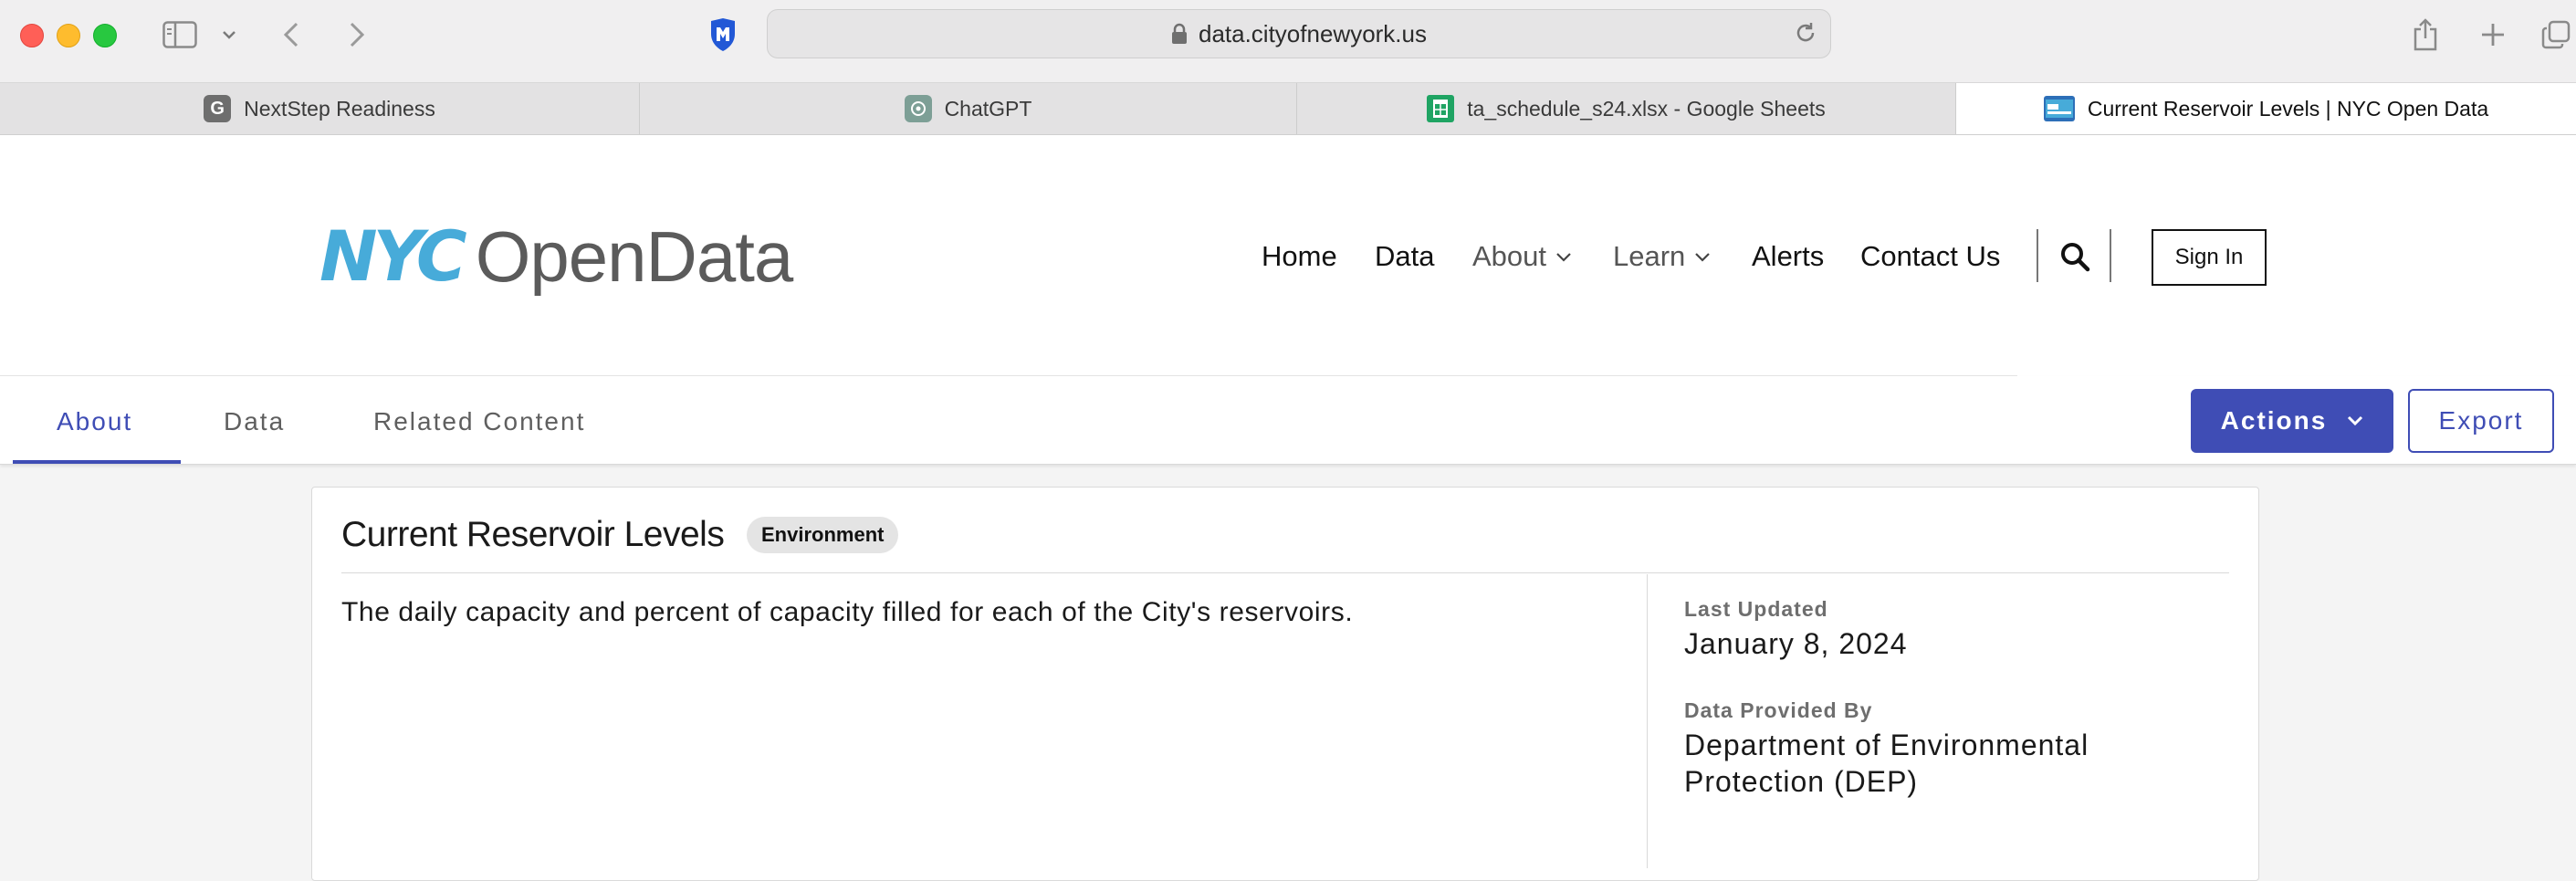 The height and width of the screenshot is (881, 2576). What do you see at coordinates (1647, 109) in the screenshot?
I see `tab-title: ta_schedule_s24.xlsx - Google Sheets` at bounding box center [1647, 109].